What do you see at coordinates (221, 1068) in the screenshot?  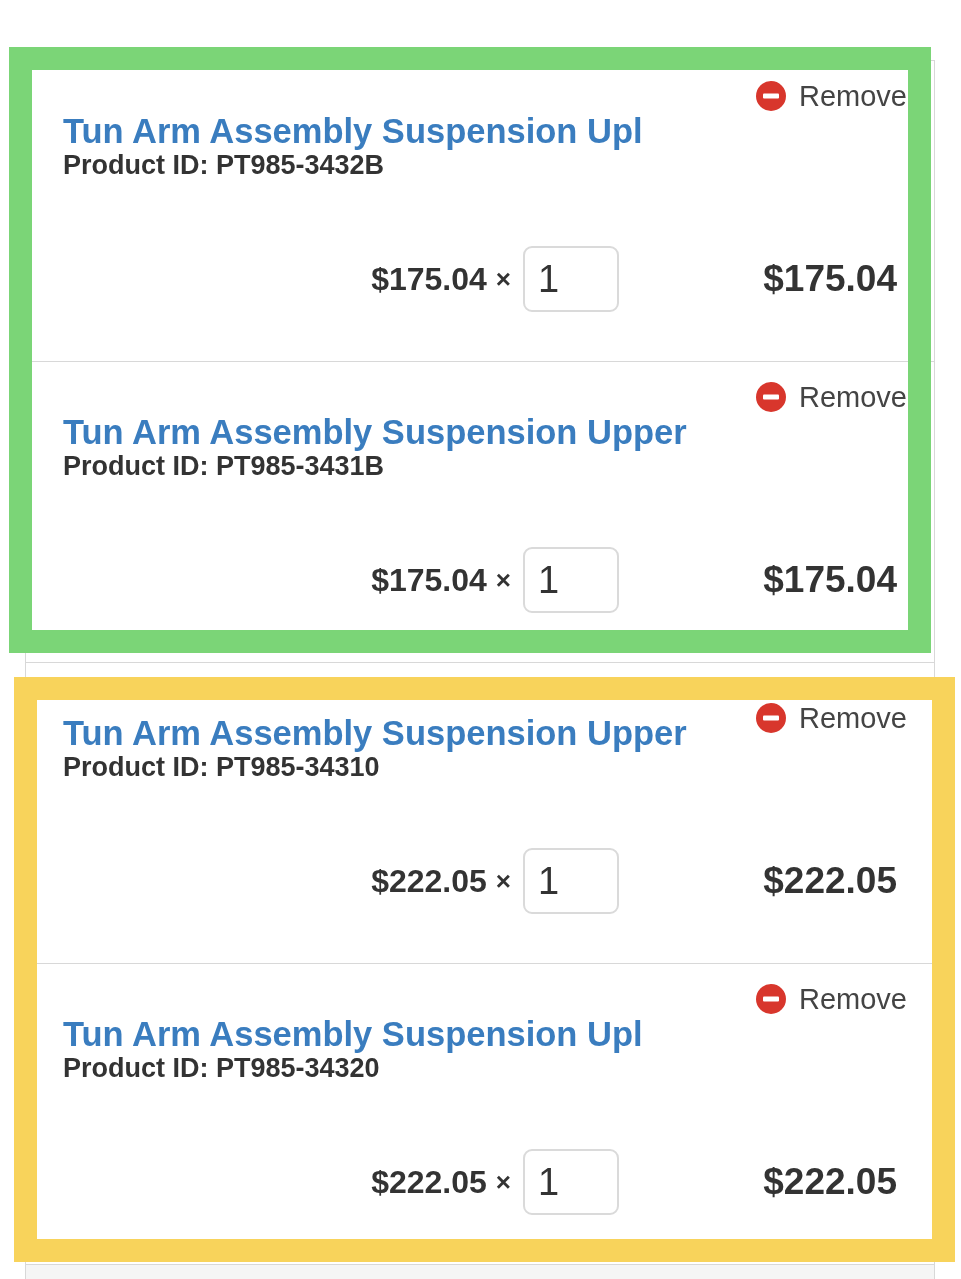 I see `product-id: Product ID: PT985-34320` at bounding box center [221, 1068].